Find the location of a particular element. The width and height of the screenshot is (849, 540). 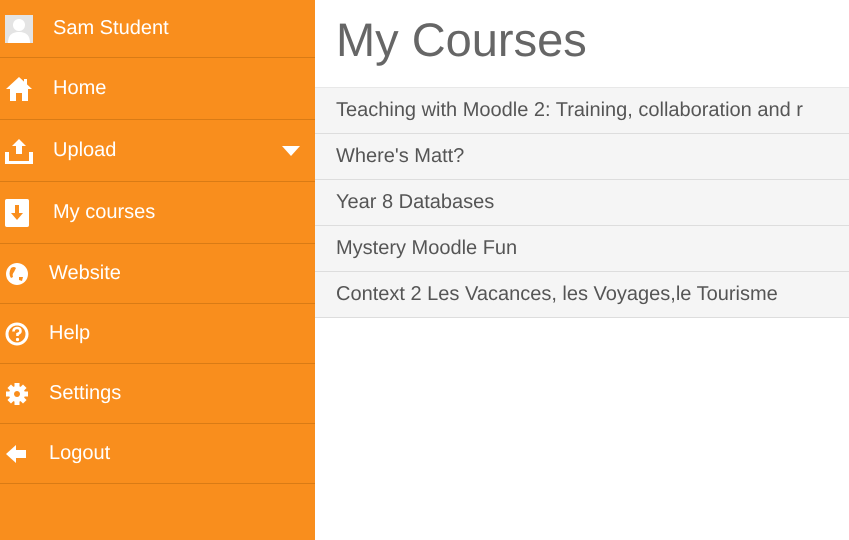

home-icon is located at coordinates (19, 89).